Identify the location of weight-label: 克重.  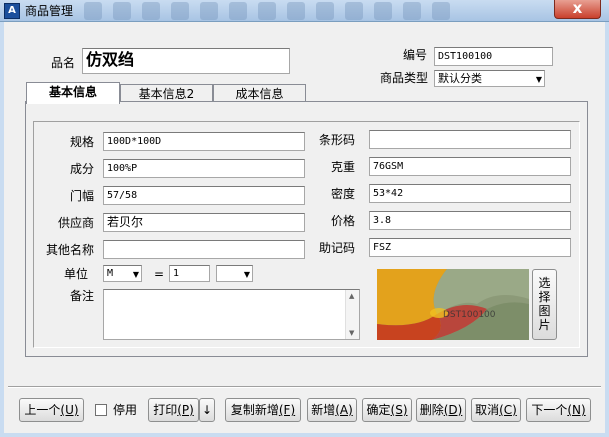
(343, 167).